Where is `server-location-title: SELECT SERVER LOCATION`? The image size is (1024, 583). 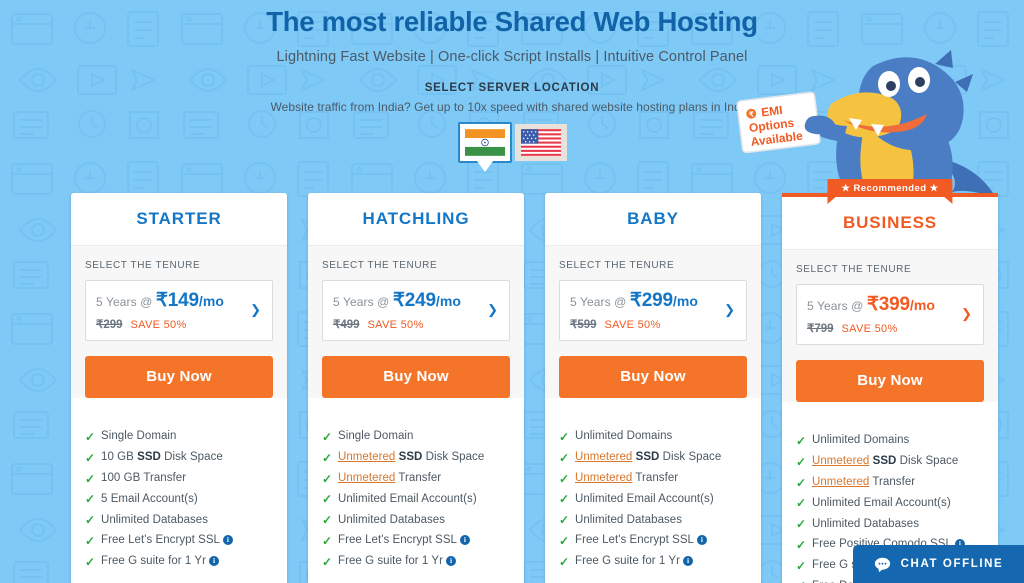
server-location-title: SELECT SERVER LOCATION is located at coordinates (512, 88).